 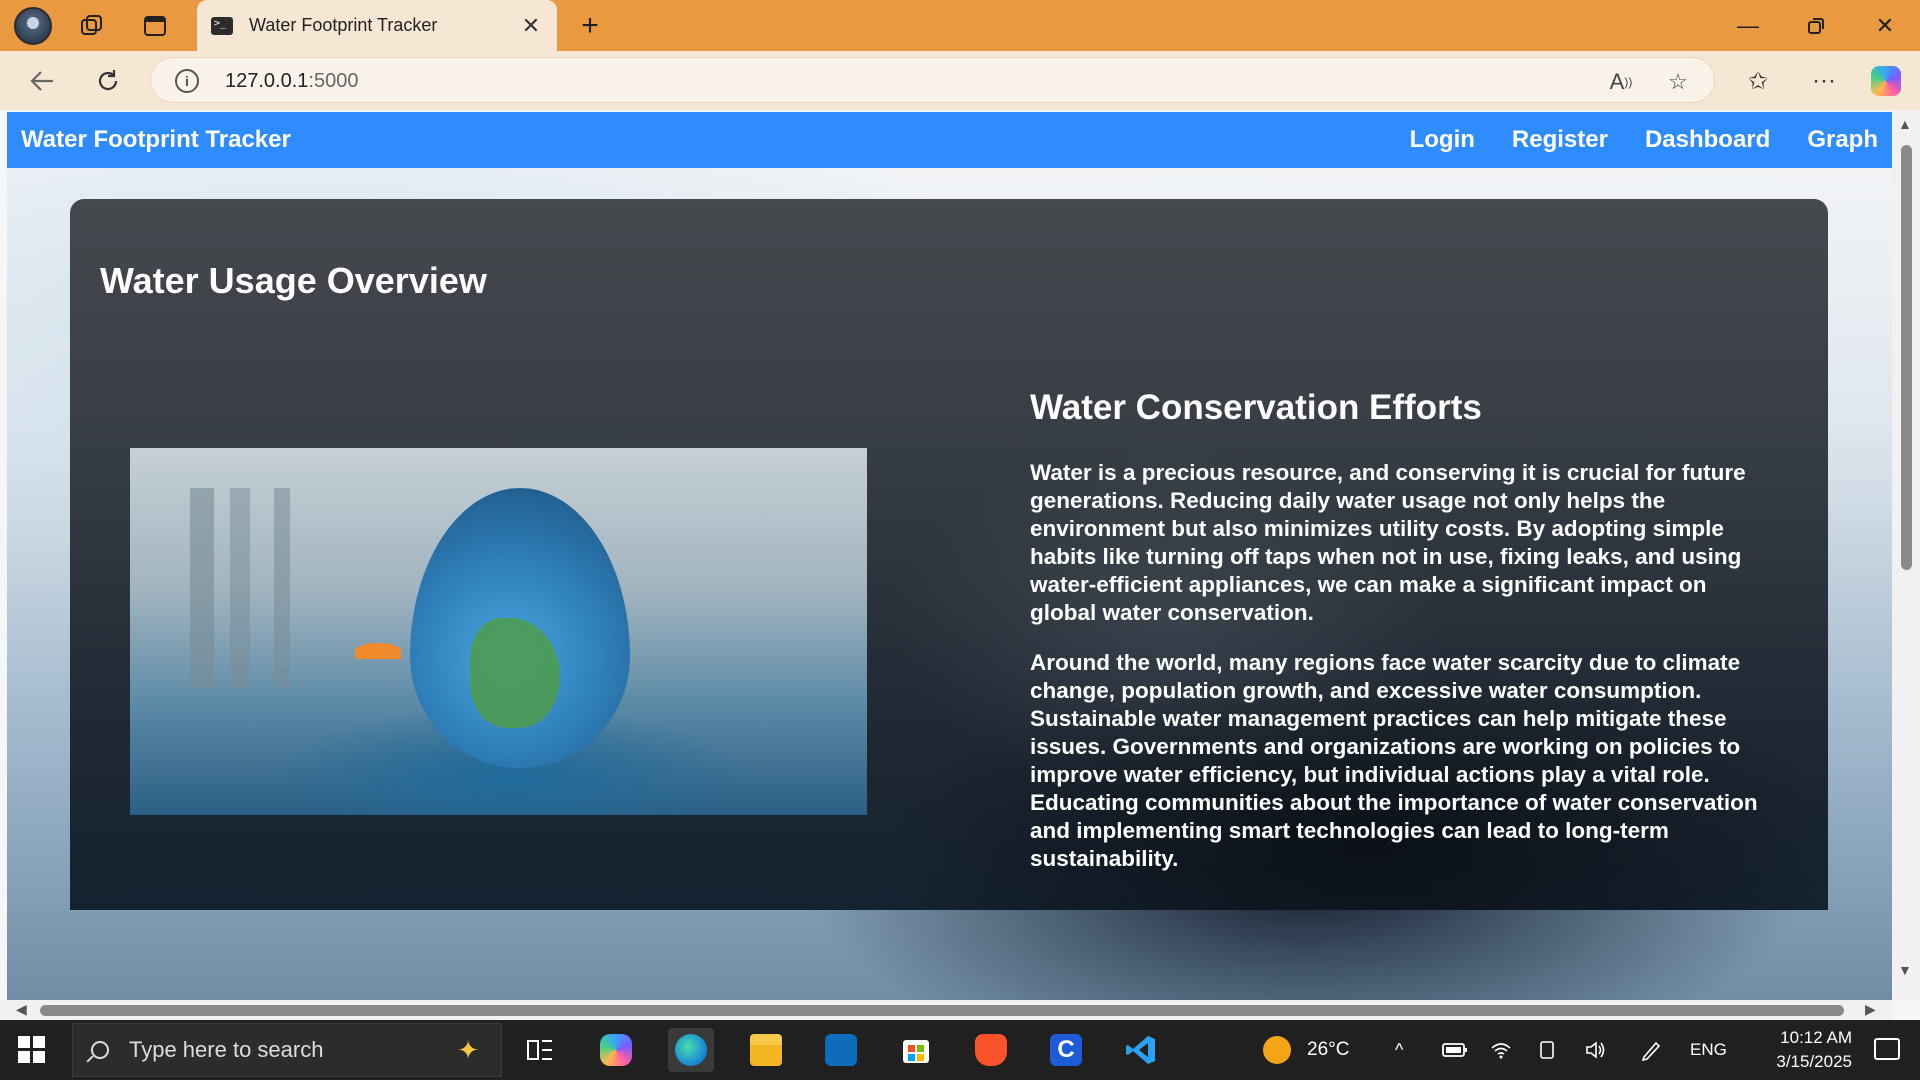 What do you see at coordinates (42, 81) in the screenshot?
I see `back-icon` at bounding box center [42, 81].